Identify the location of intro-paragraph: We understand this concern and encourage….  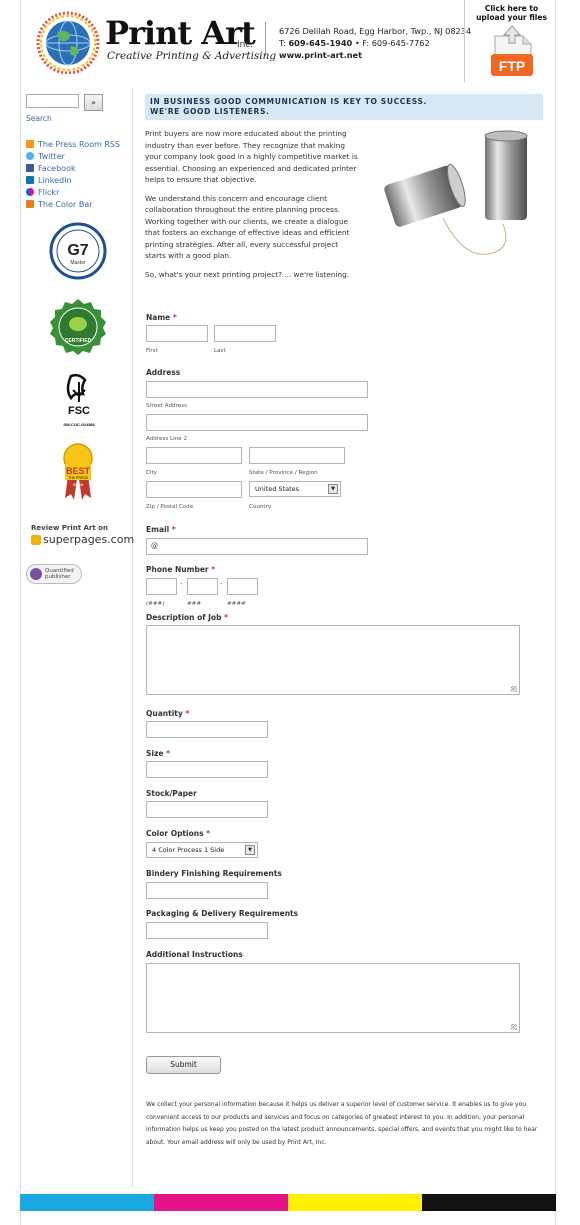
(247, 227).